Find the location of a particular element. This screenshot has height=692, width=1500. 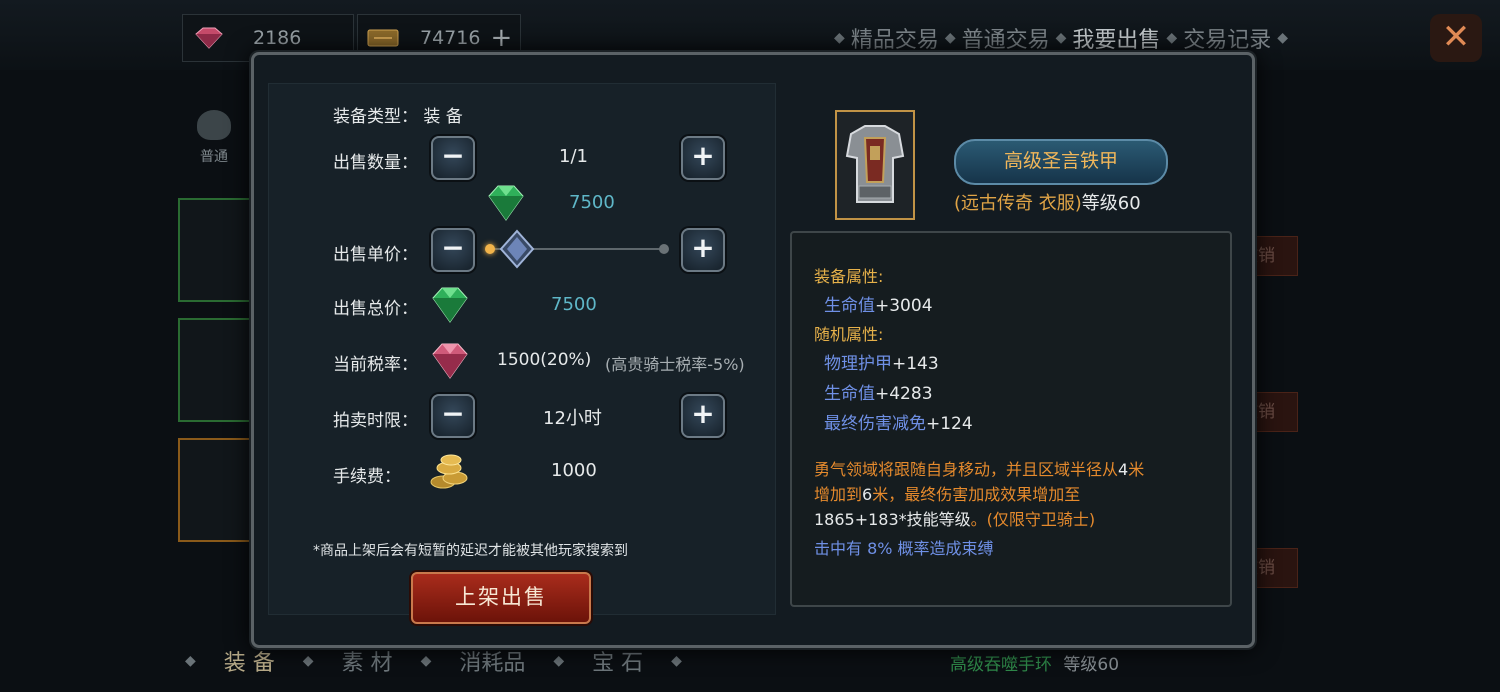

tab-sell: 我要出售 is located at coordinates (1116, 38).